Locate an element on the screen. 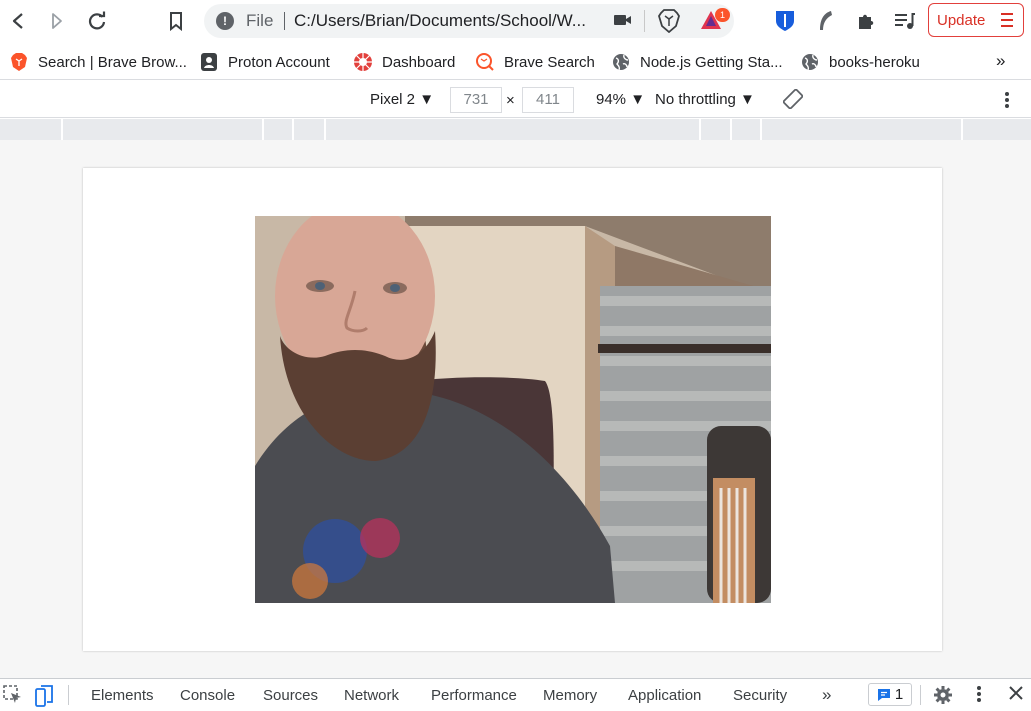 This screenshot has height=711, width=1031. device-toggle-icon is located at coordinates (44, 698).